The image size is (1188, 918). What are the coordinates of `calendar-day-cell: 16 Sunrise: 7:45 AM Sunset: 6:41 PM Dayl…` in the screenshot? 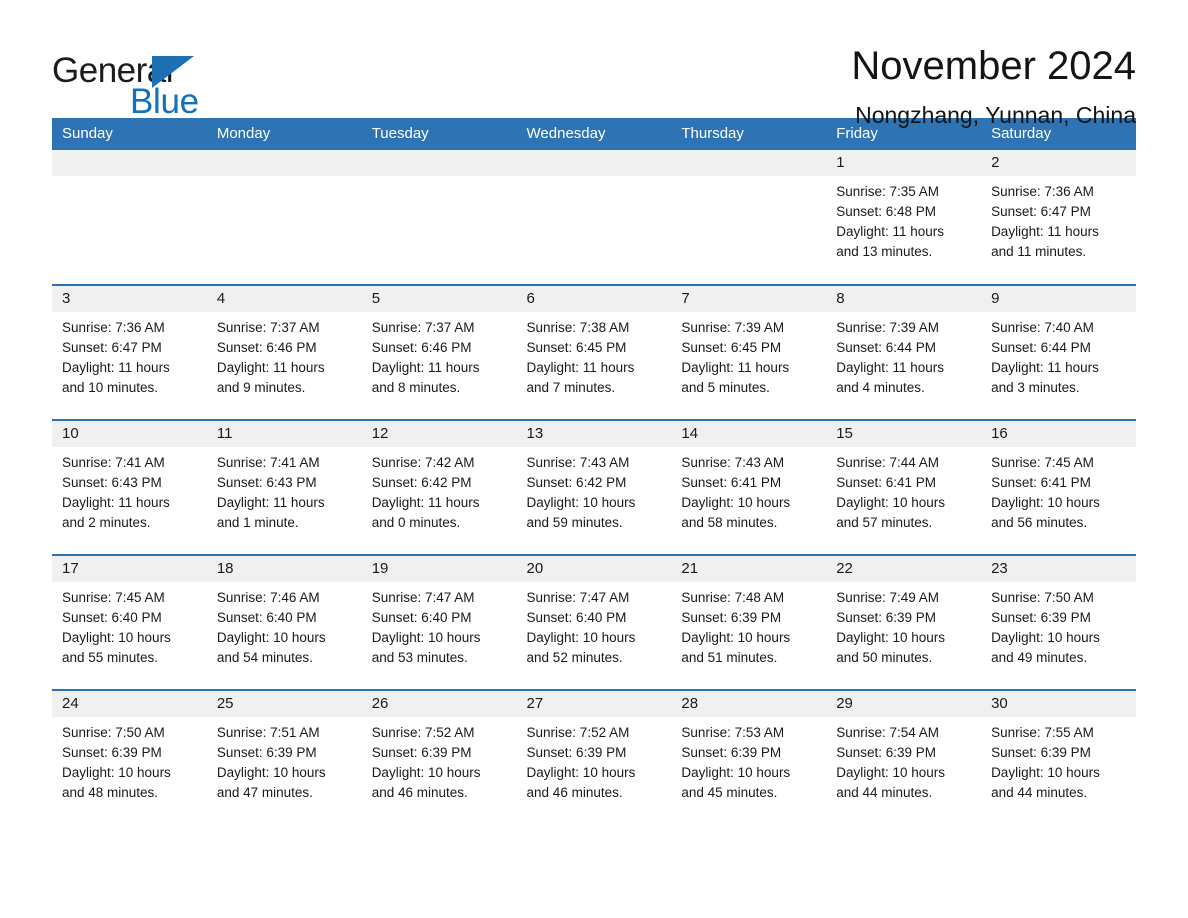 It's located at (1058, 487).